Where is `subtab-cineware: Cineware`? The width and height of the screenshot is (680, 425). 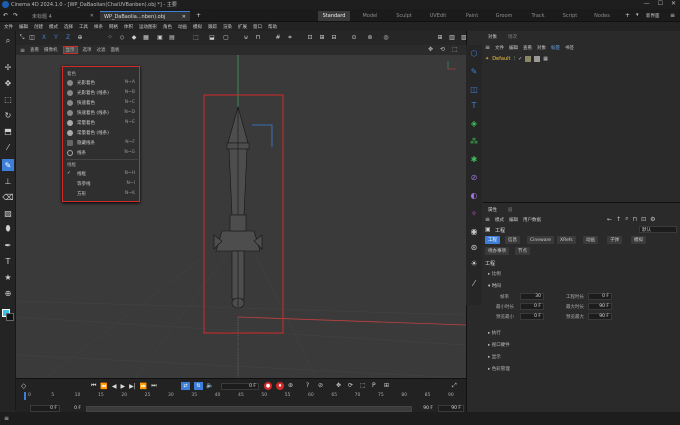
subtab-cineware: Cineware is located at coordinates (540, 240).